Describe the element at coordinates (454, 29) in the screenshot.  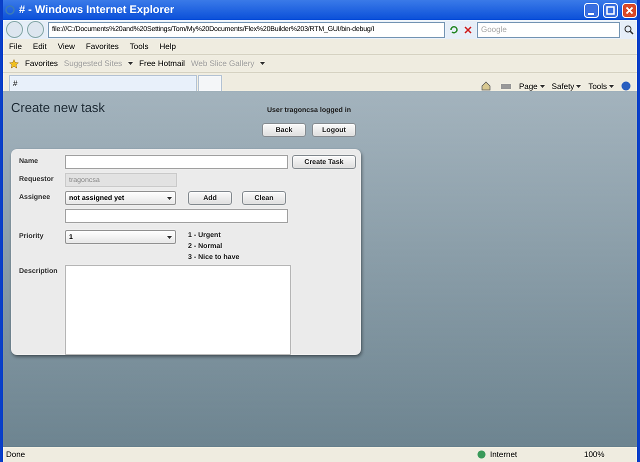
I see `refresh-icon` at that location.